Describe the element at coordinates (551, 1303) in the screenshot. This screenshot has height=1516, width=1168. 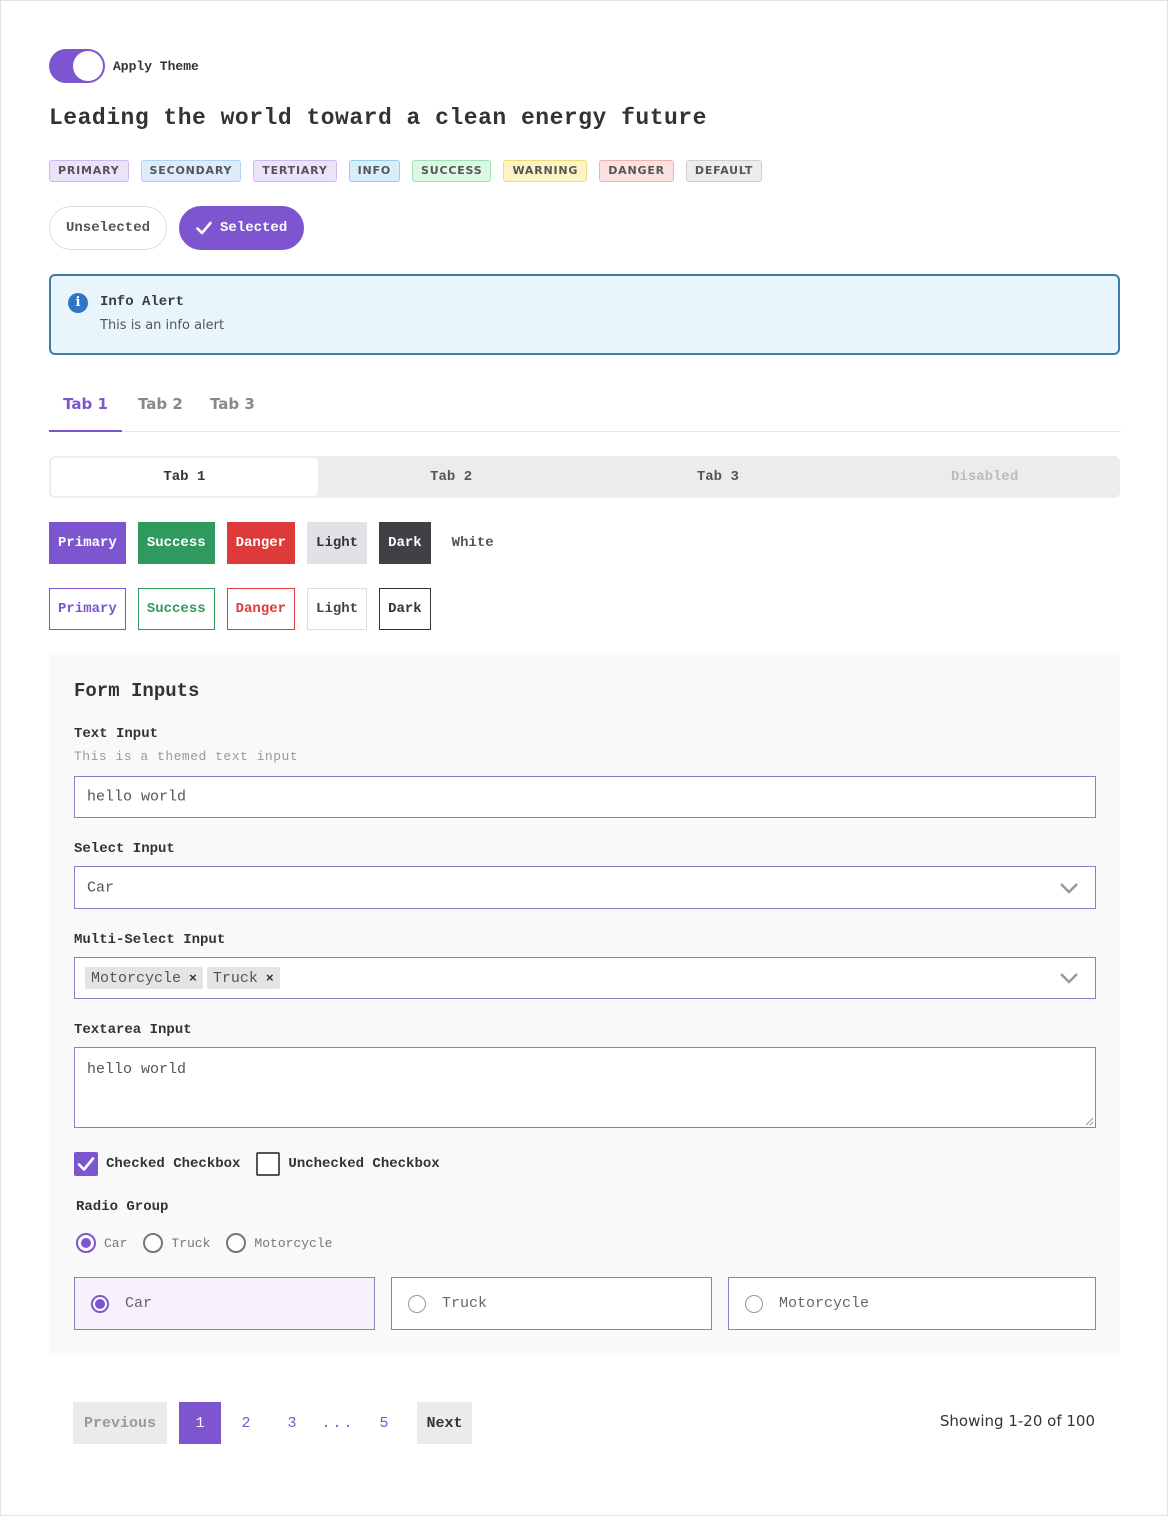
I see `radio-card-truck: Truck` at that location.